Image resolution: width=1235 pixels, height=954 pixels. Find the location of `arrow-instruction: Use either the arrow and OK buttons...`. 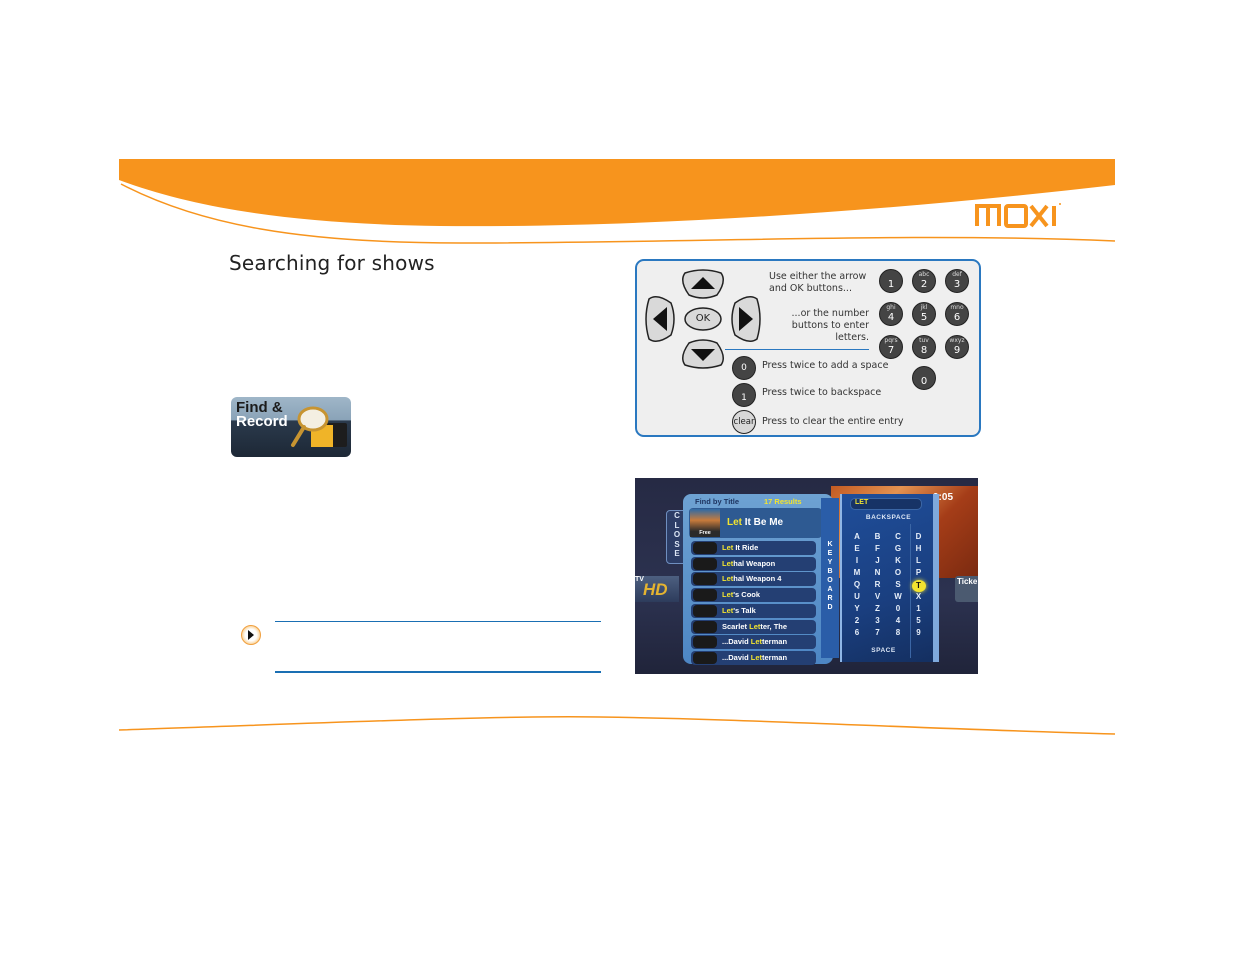

arrow-instruction: Use either the arrow and OK buttons... is located at coordinates (818, 282).